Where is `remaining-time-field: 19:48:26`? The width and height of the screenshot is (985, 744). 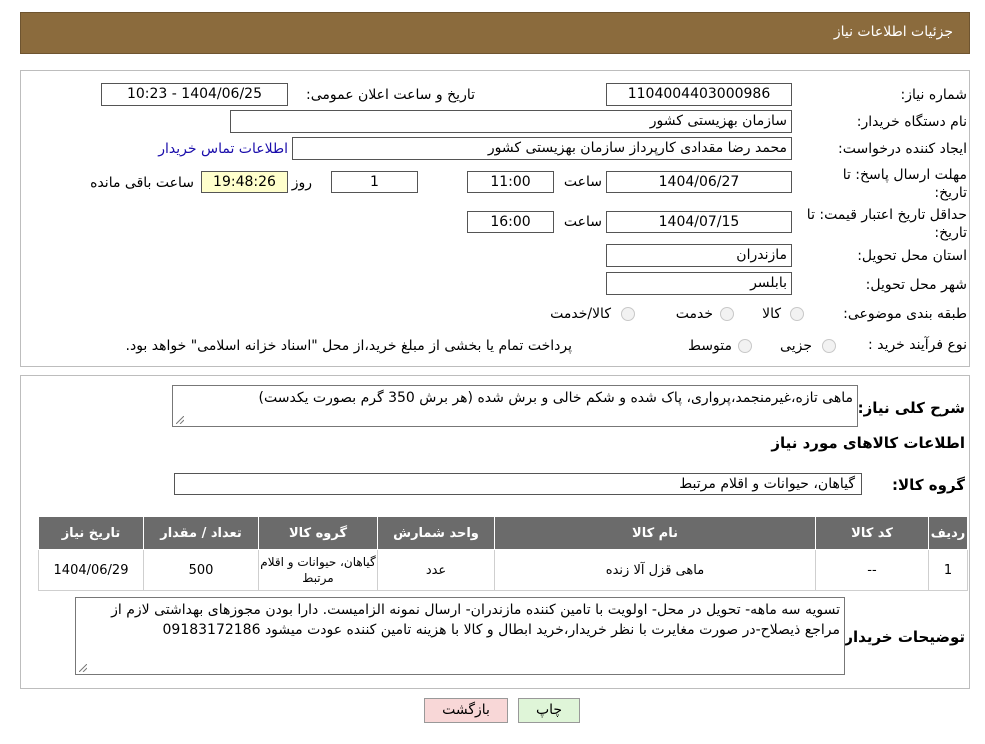 remaining-time-field: 19:48:26 is located at coordinates (244, 182).